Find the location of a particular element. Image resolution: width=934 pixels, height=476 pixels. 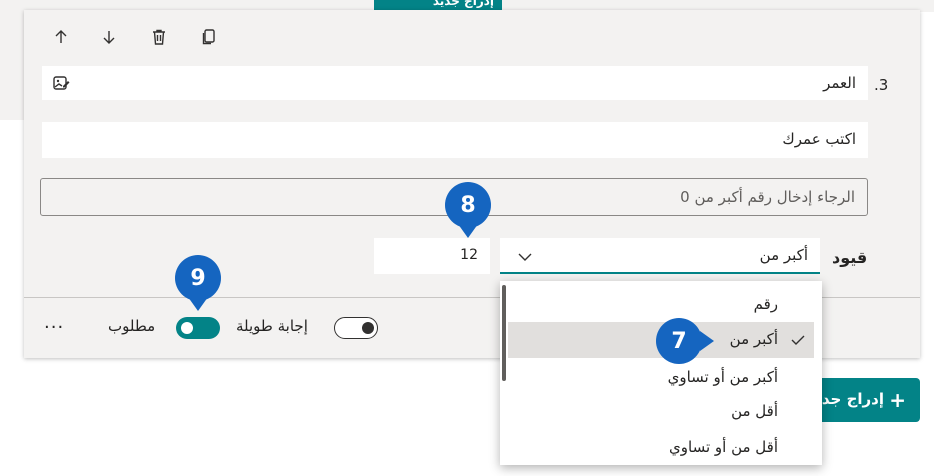

required-toggle-knob is located at coordinates (187, 328).